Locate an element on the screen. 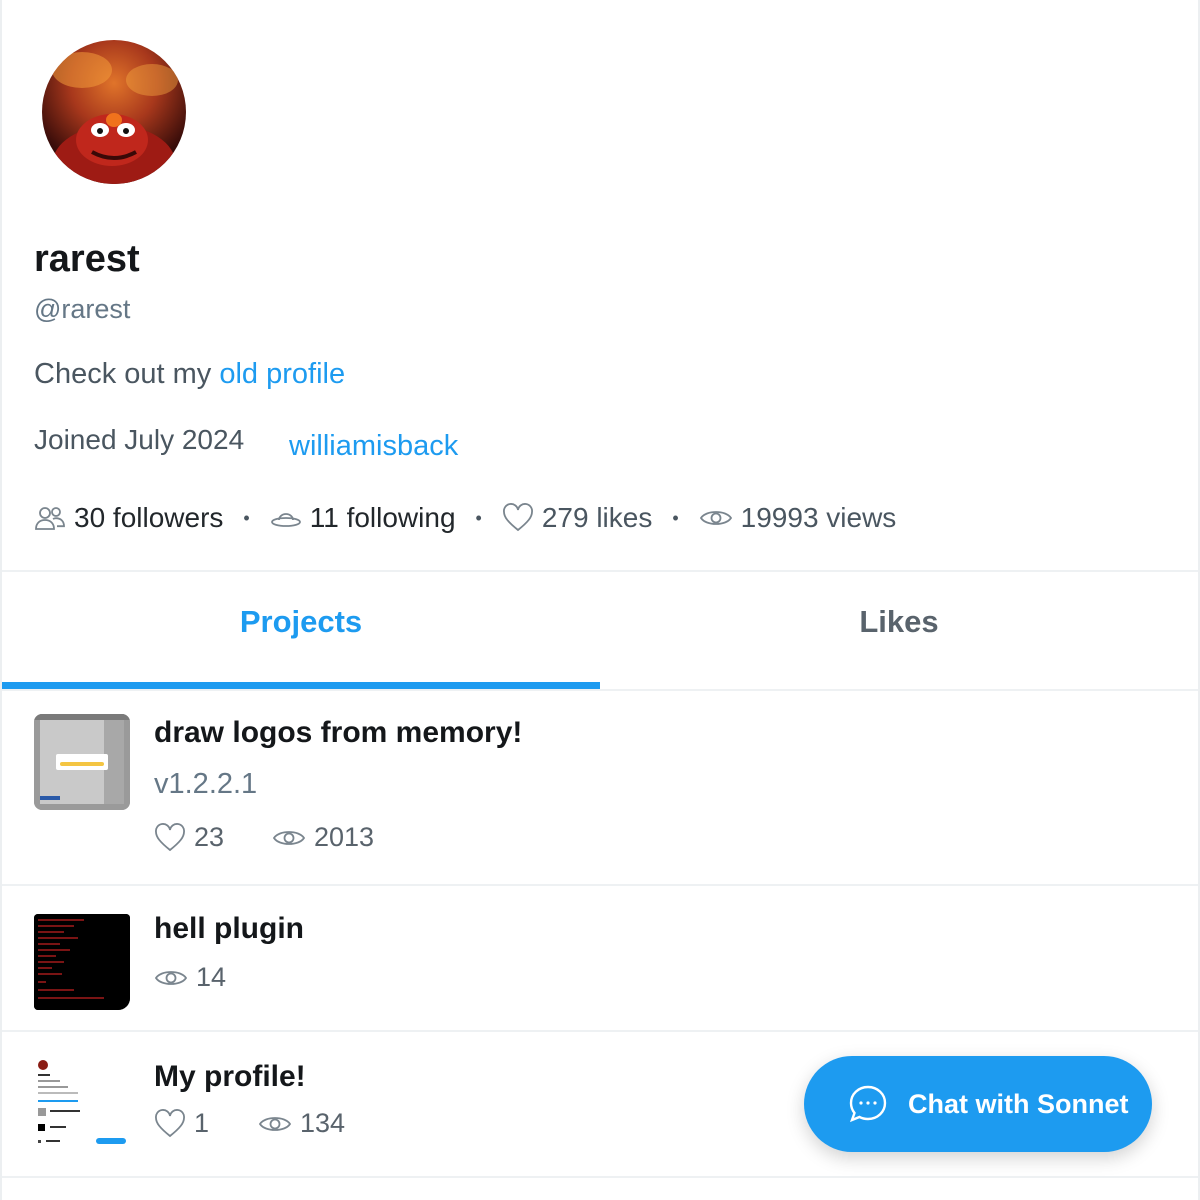  likes-stat: 279 likes is located at coordinates (577, 518).